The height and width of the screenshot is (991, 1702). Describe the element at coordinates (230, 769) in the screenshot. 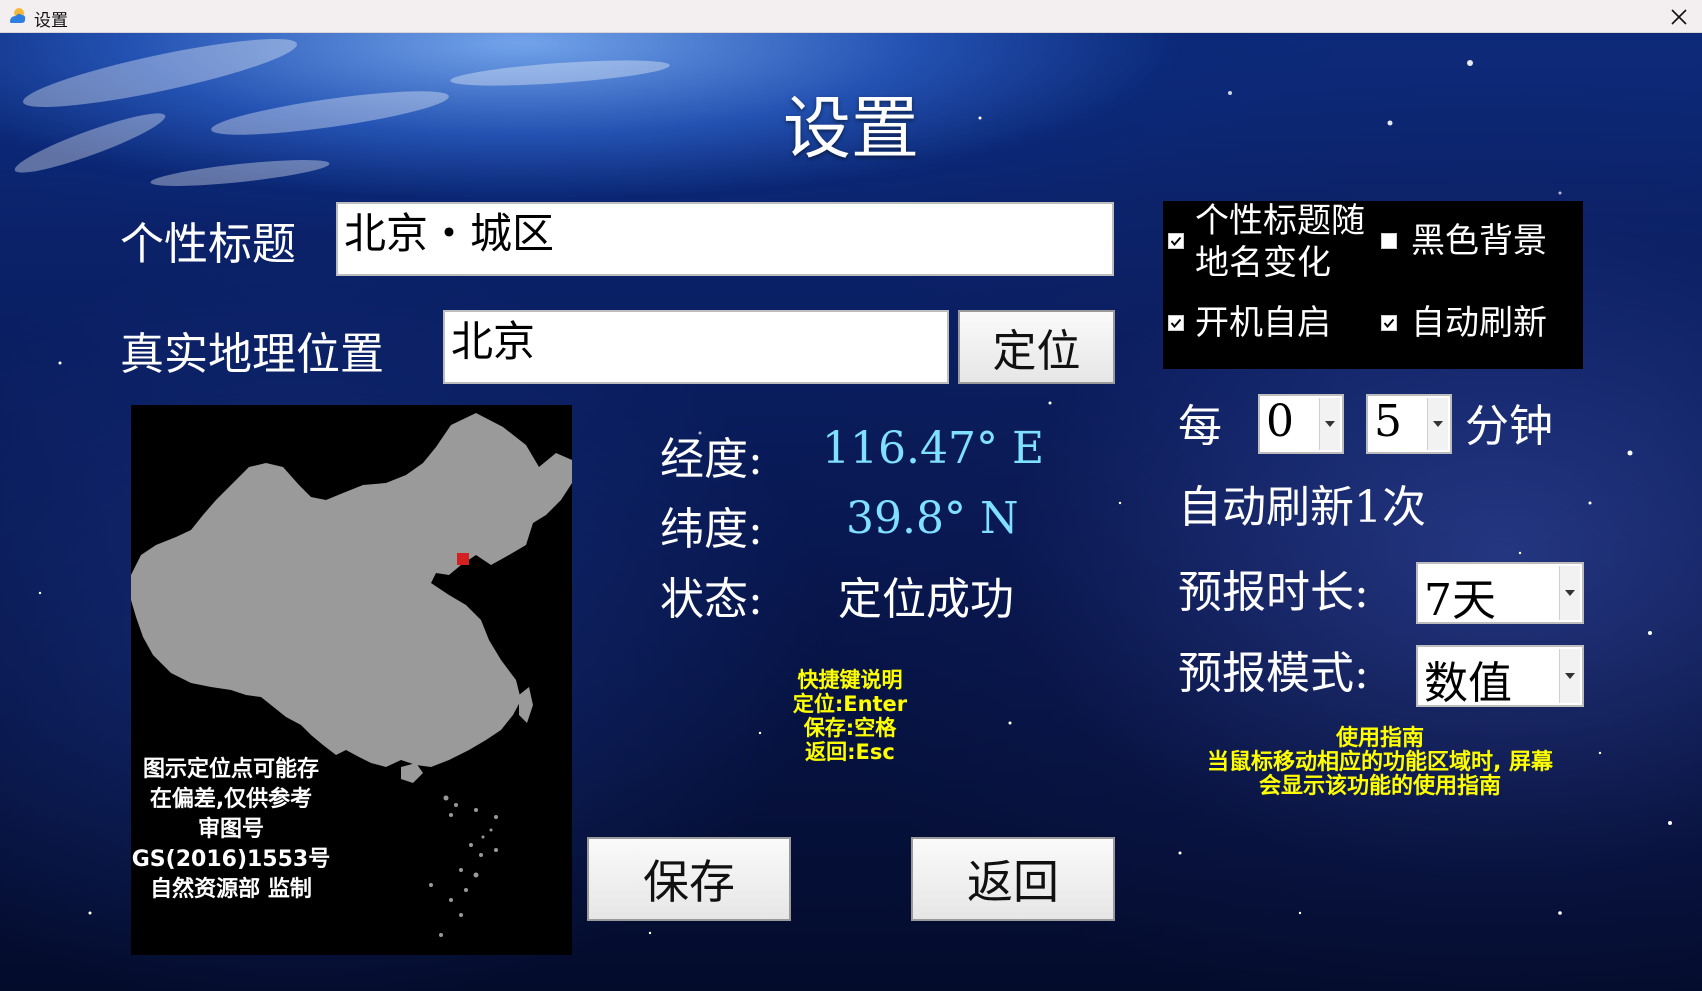

I see `map-note-line-1: 图示定位点可能存` at that location.